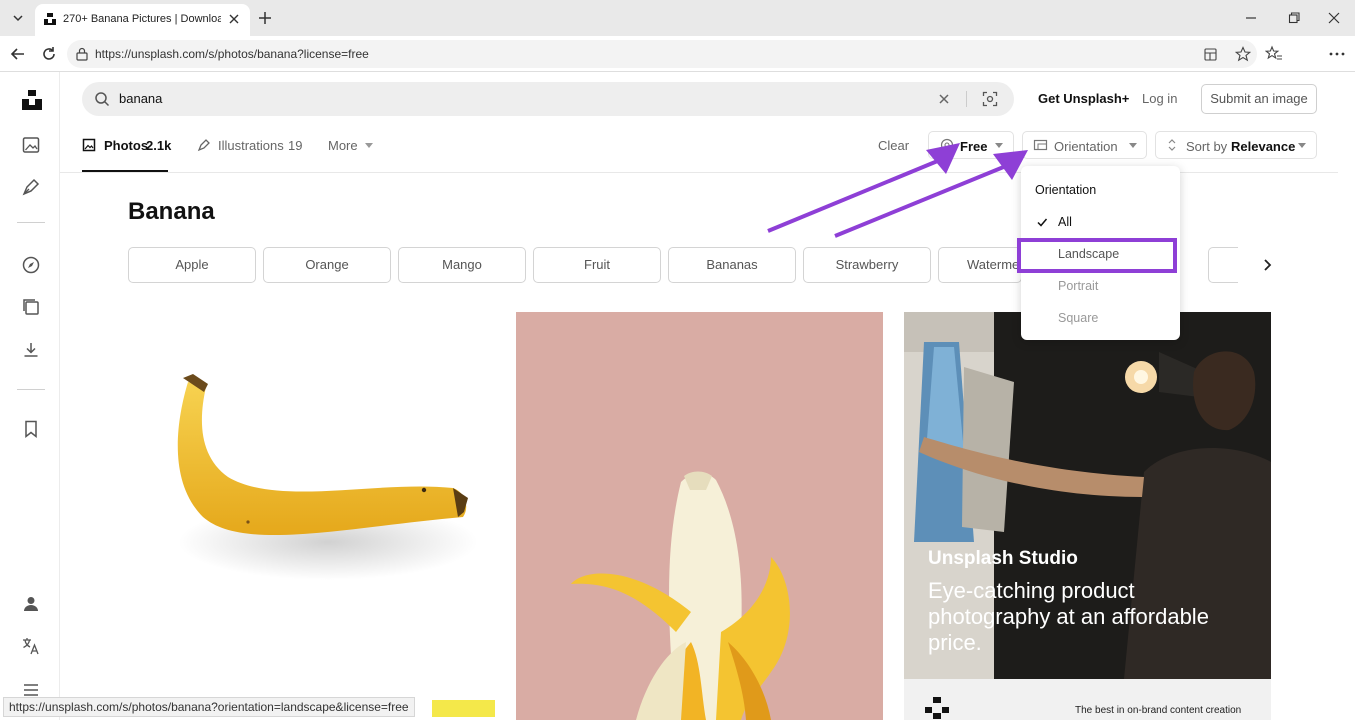 The image size is (1355, 720). What do you see at coordinates (31, 646) in the screenshot?
I see `language-translate-icon` at bounding box center [31, 646].